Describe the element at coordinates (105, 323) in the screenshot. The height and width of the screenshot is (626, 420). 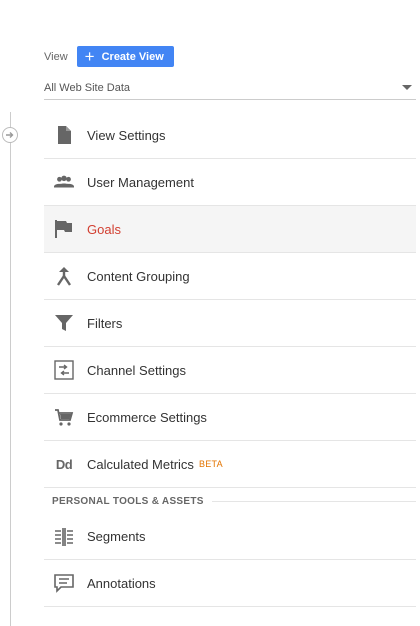
I see `menu-item-label: Filters` at that location.